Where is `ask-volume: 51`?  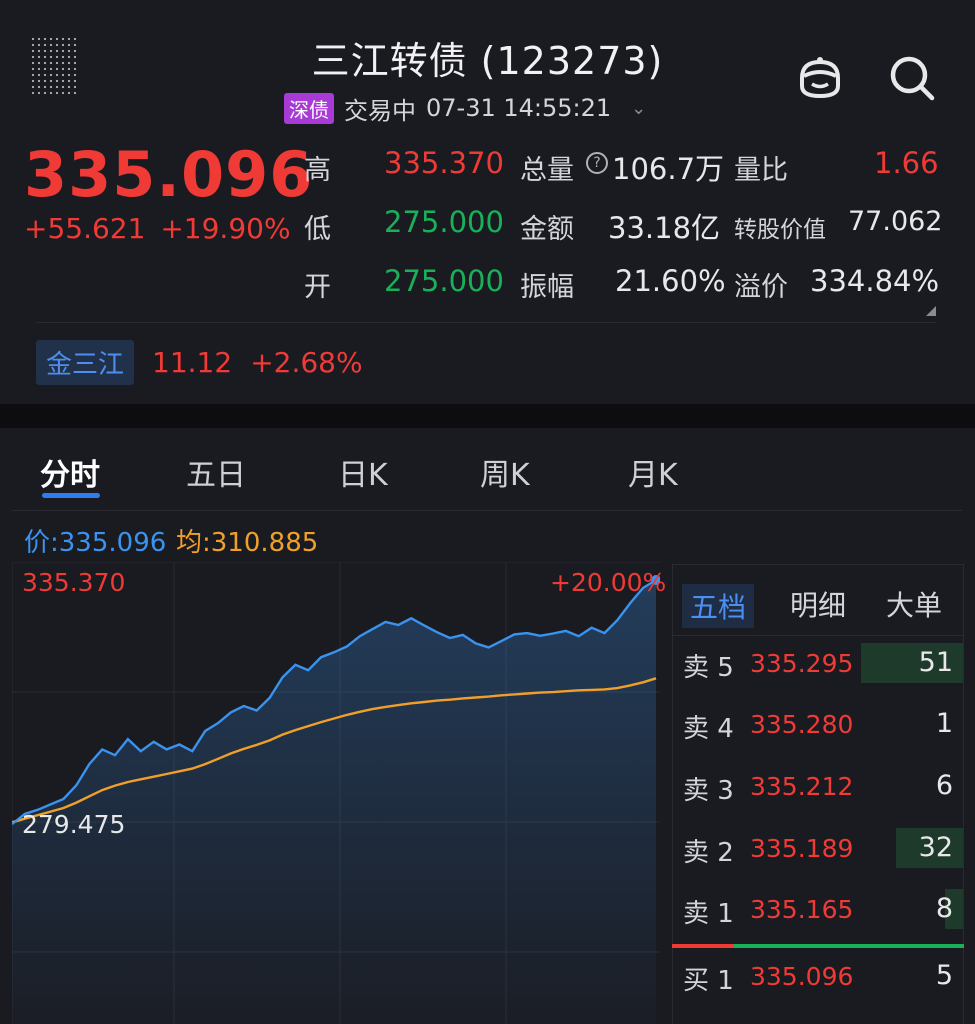
ask-volume: 51 is located at coordinates (935, 662).